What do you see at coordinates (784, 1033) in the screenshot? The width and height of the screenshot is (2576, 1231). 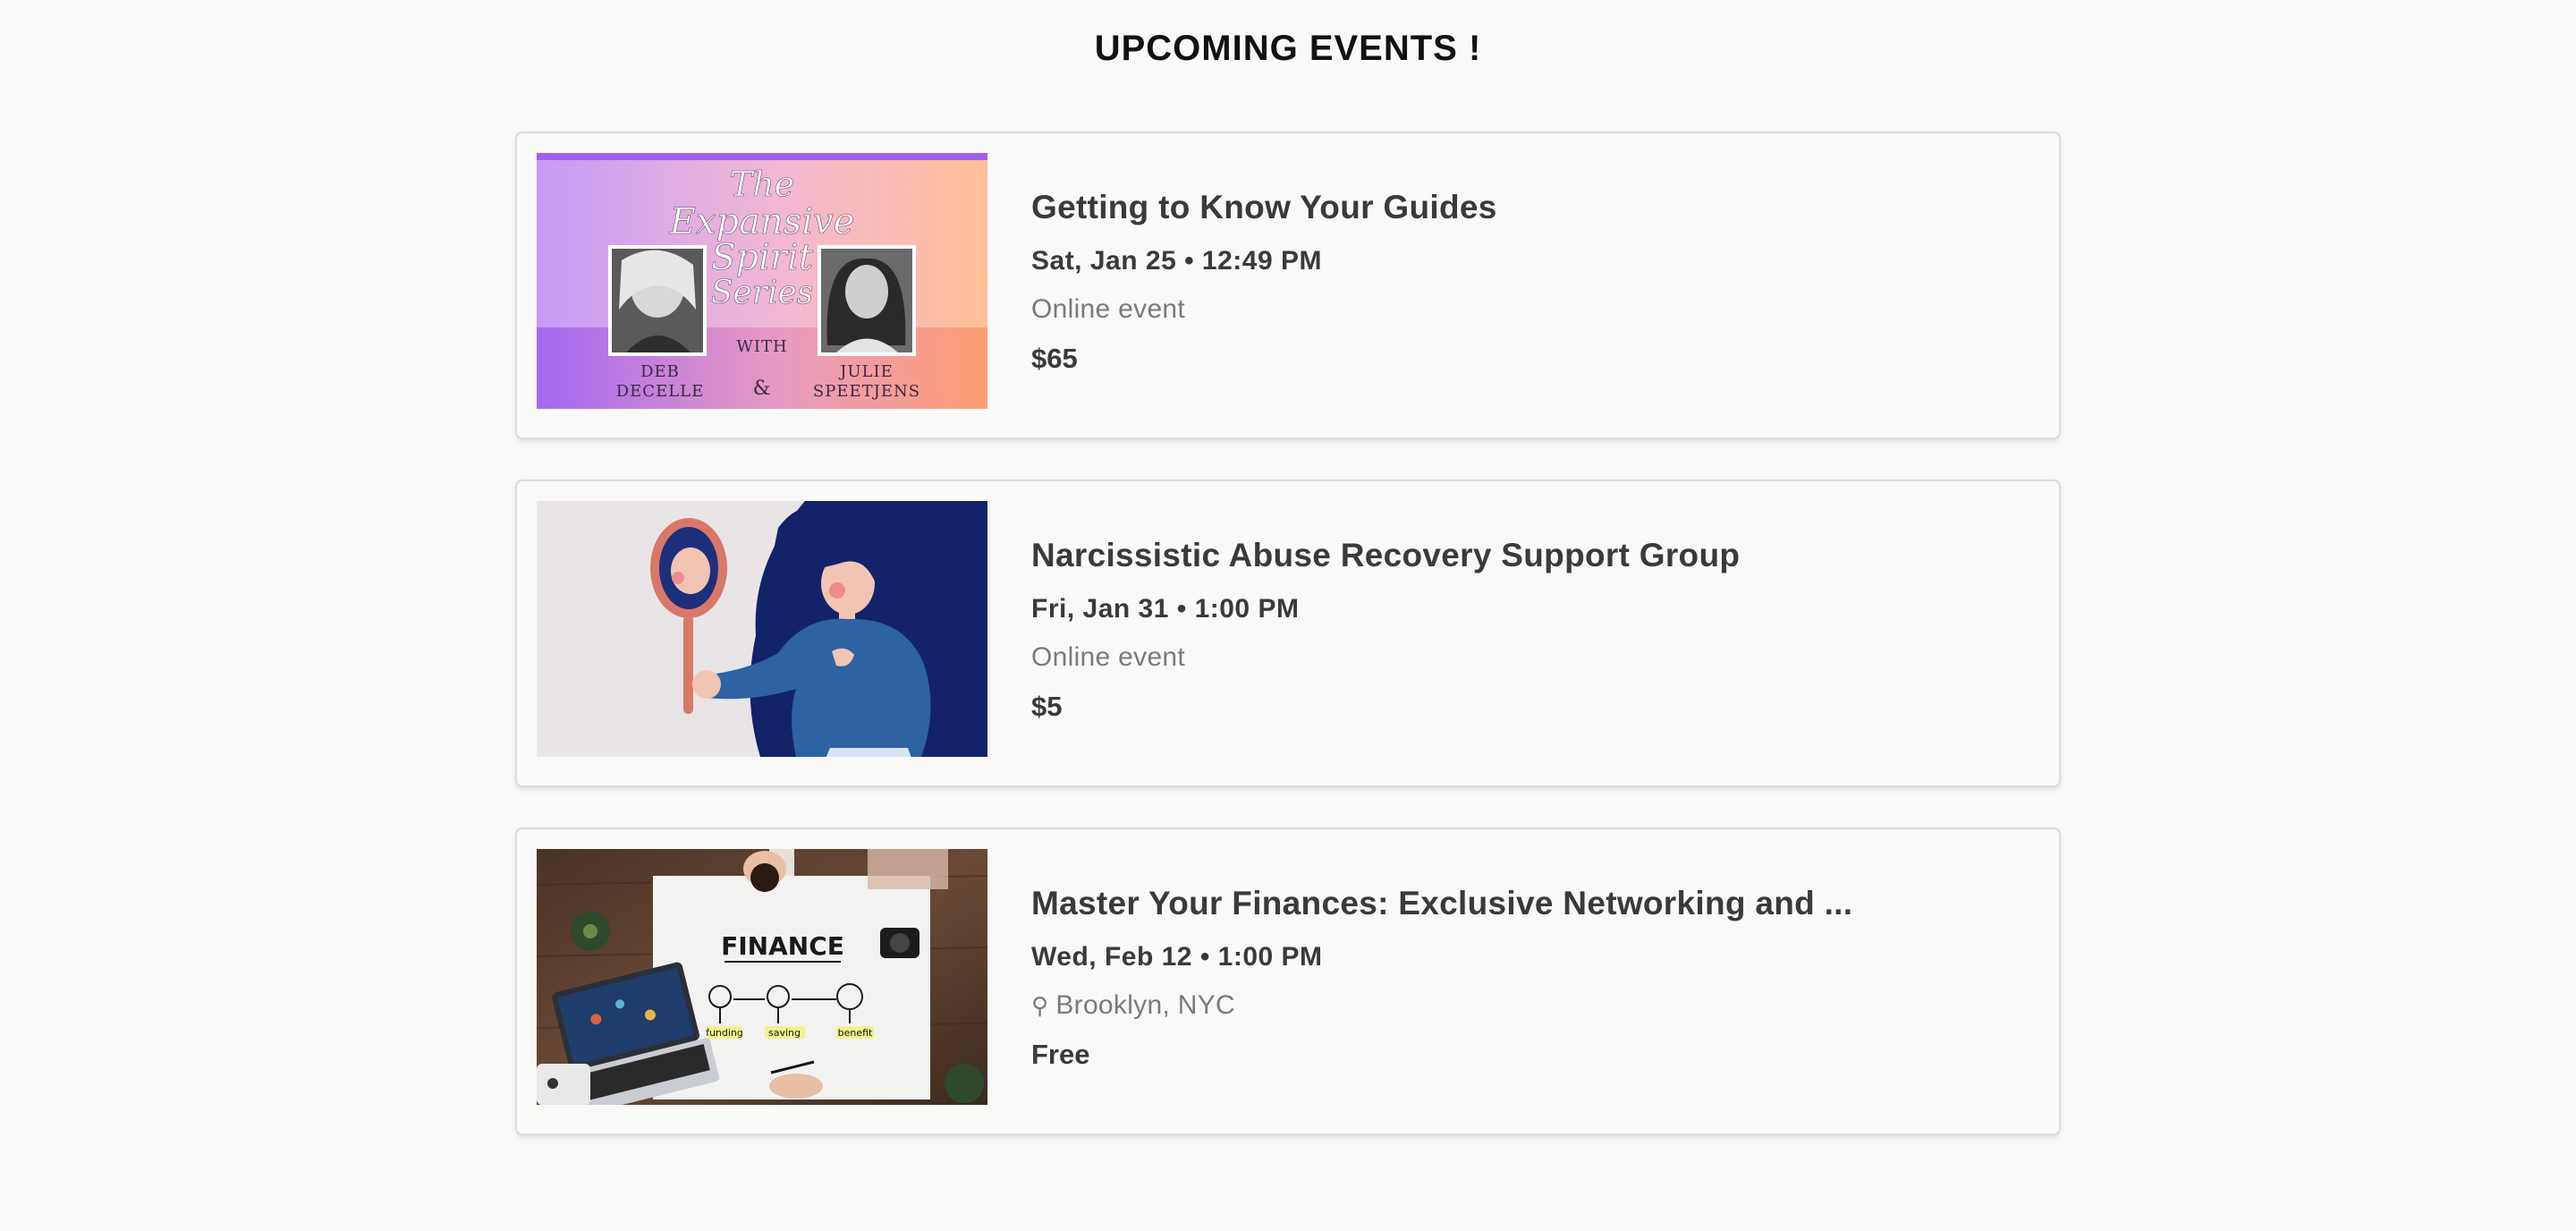 I see `finance-label-saving: saving` at bounding box center [784, 1033].